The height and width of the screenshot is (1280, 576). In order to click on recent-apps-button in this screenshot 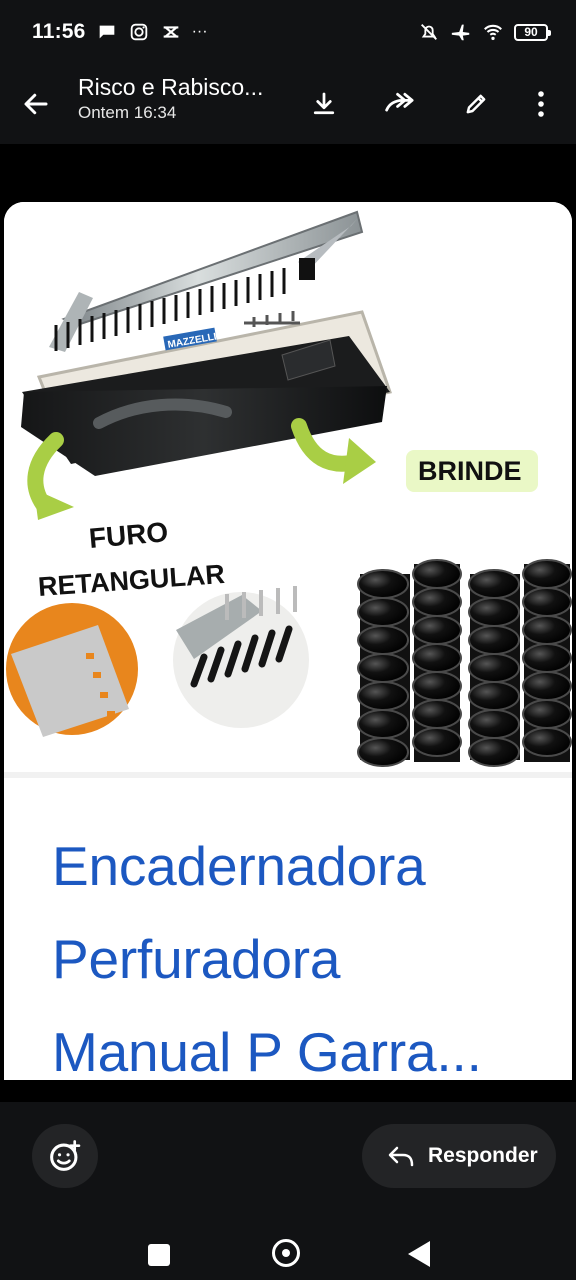, I will do `click(159, 1255)`.